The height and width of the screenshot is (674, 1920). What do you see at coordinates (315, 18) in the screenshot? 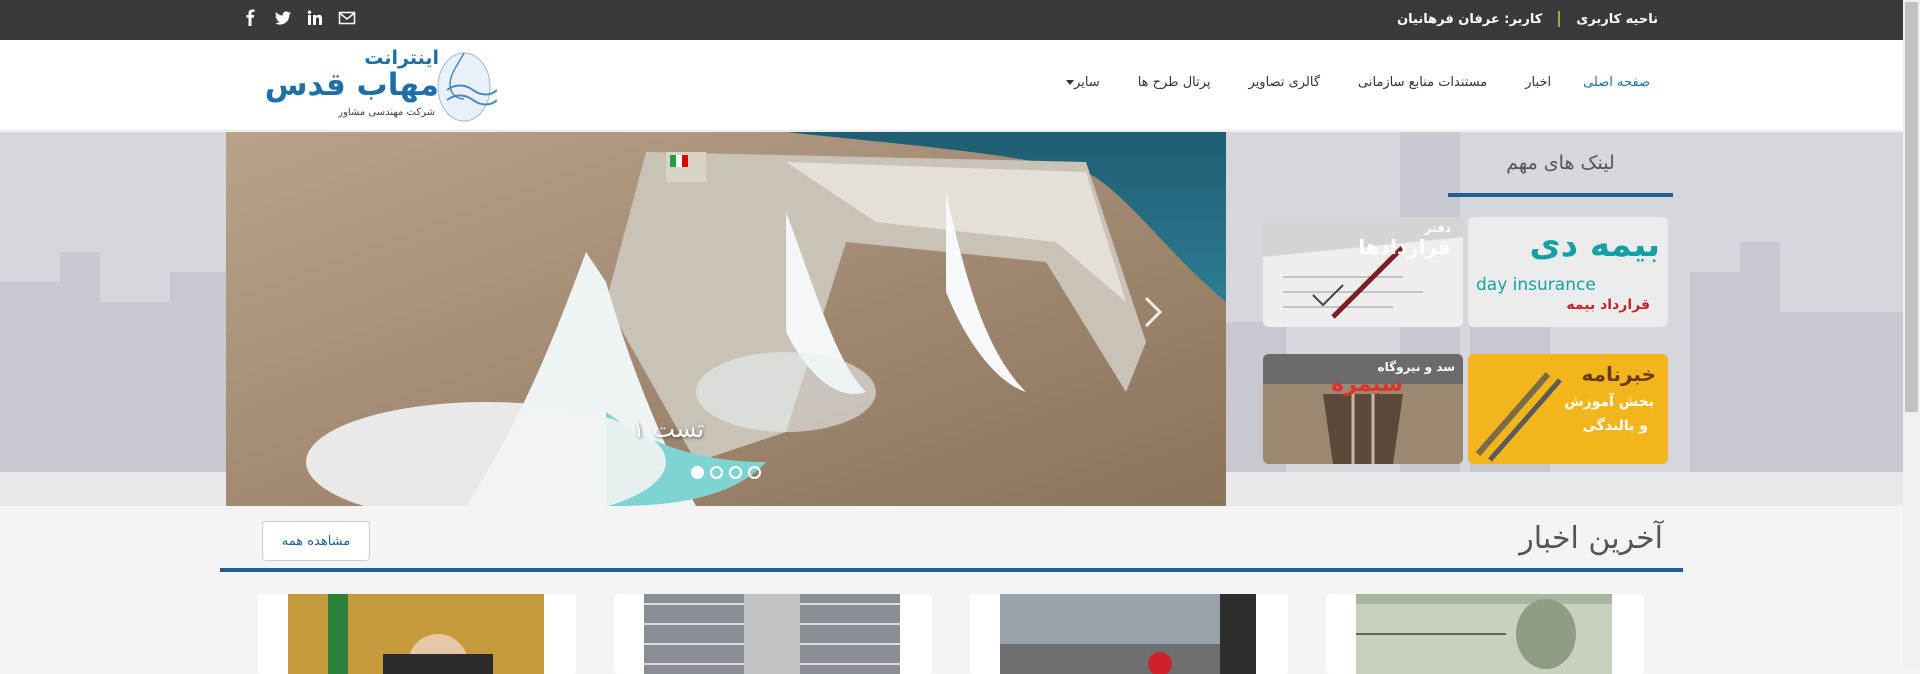
I see `linkedin-icon` at bounding box center [315, 18].